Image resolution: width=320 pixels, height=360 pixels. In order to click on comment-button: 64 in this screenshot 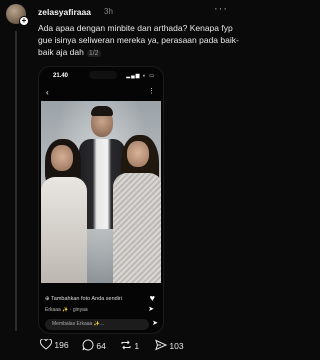, I will do `click(94, 345)`.